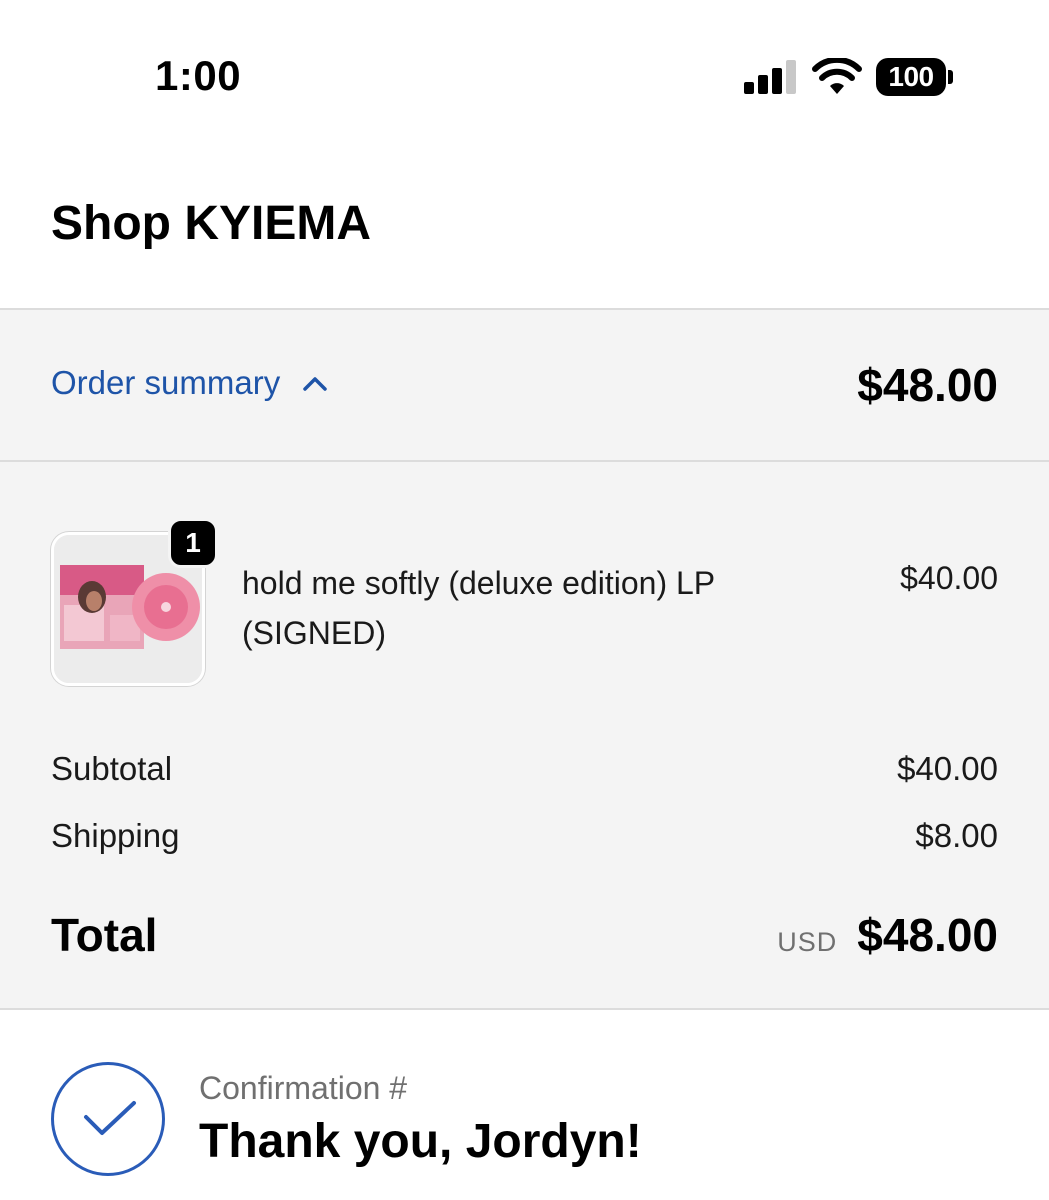 The width and height of the screenshot is (1049, 1200). What do you see at coordinates (927, 385) in the screenshot?
I see `order-summary-total: $48.00` at bounding box center [927, 385].